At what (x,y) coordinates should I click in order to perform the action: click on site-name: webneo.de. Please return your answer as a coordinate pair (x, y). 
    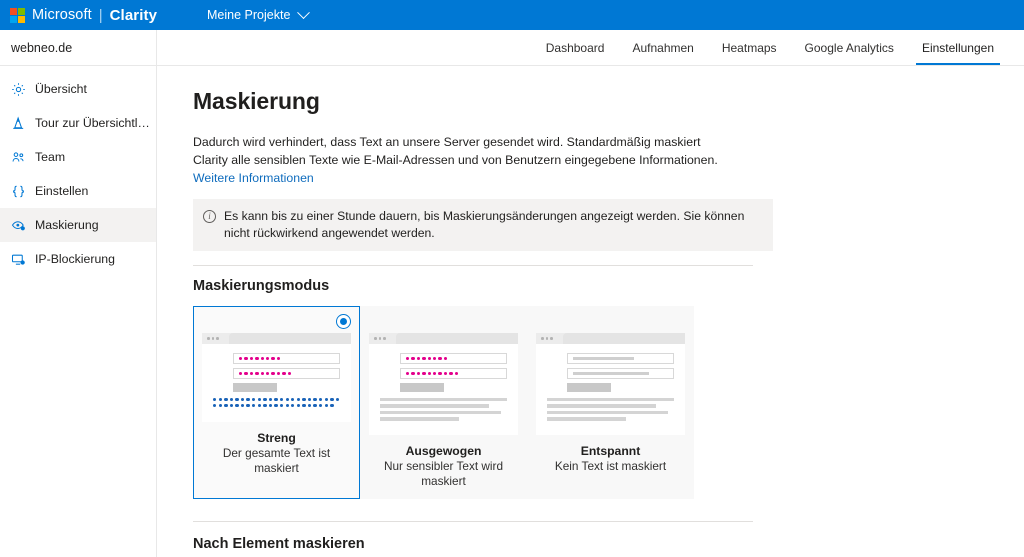
    Looking at the image, I should click on (78, 47).